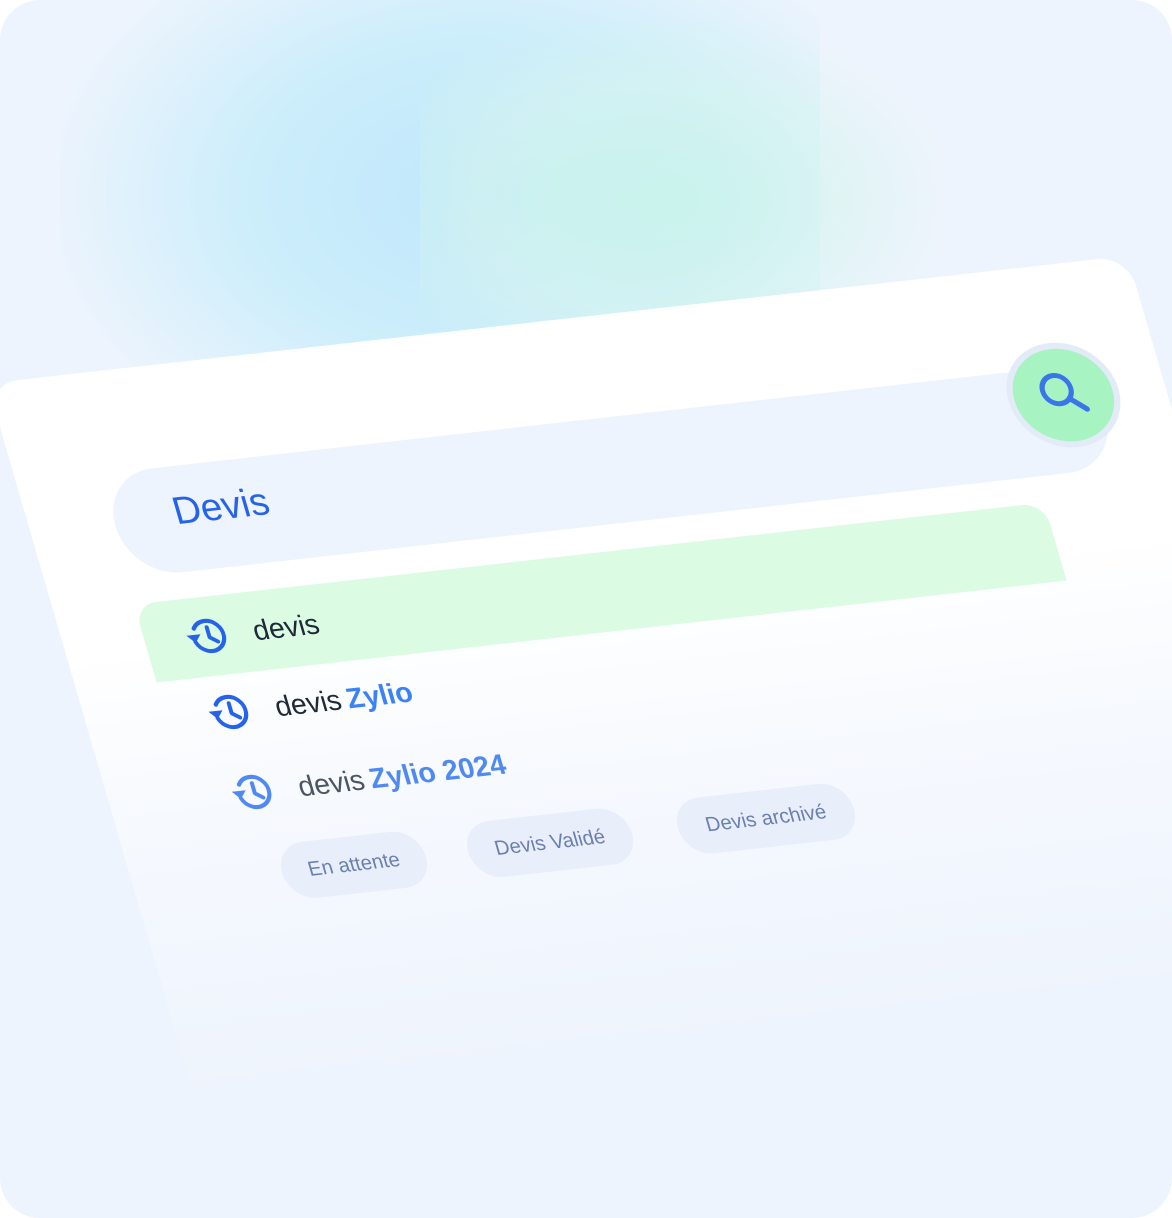 The image size is (1172, 1218). What do you see at coordinates (437, 771) in the screenshot?
I see `suggestion-highlight: Zylio 2024` at bounding box center [437, 771].